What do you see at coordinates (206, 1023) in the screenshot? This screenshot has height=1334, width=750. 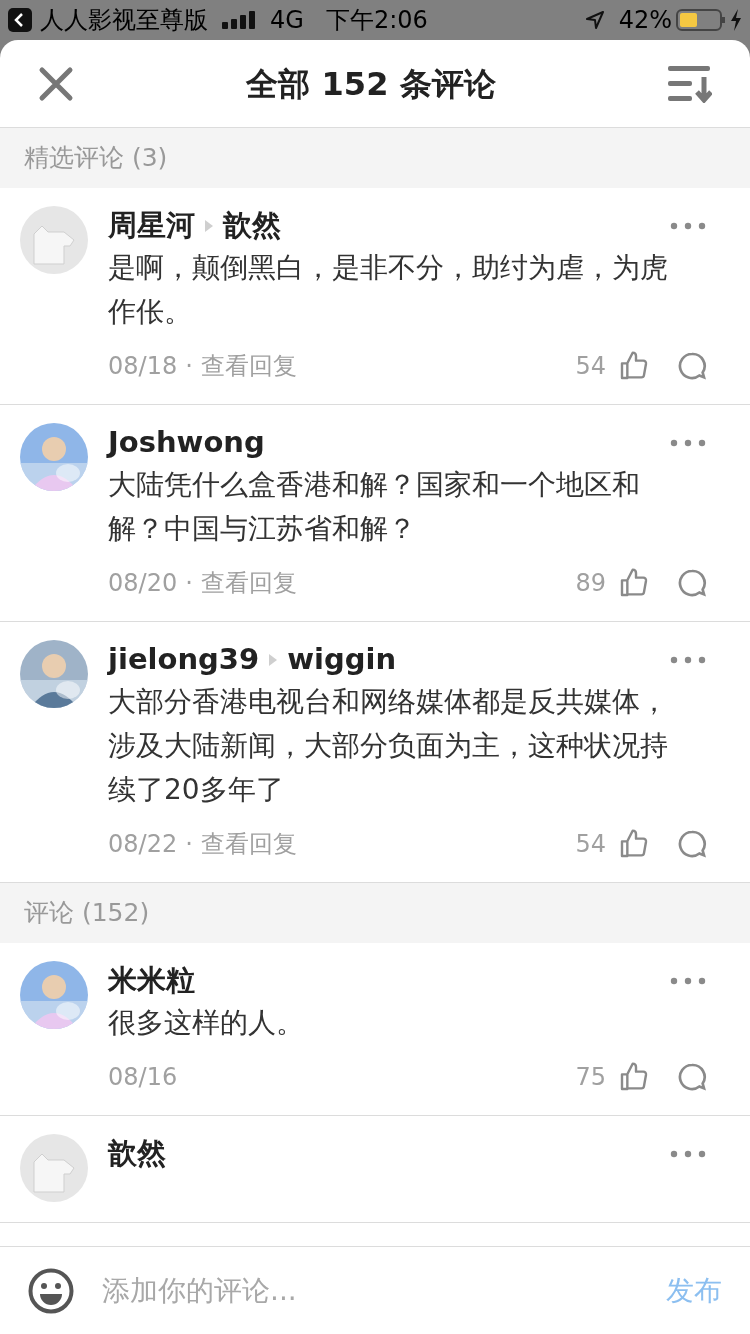 I see `comment-text: 很多这样的人。` at bounding box center [206, 1023].